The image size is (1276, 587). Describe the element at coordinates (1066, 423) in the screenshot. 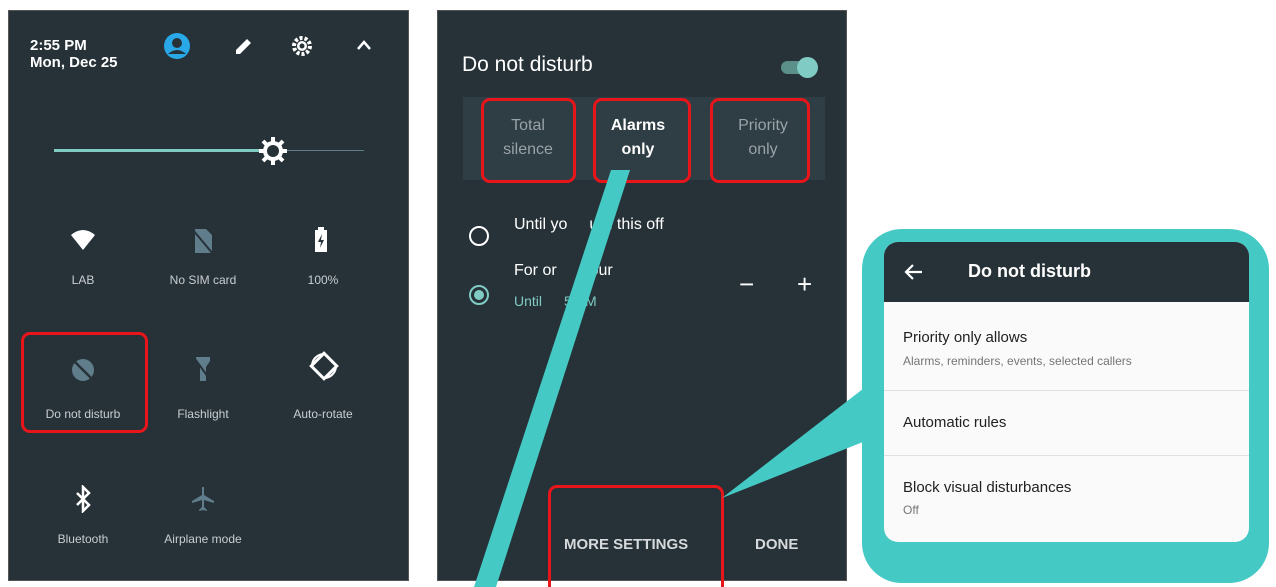

I see `setting-automatic-rules: Automatic rules` at that location.